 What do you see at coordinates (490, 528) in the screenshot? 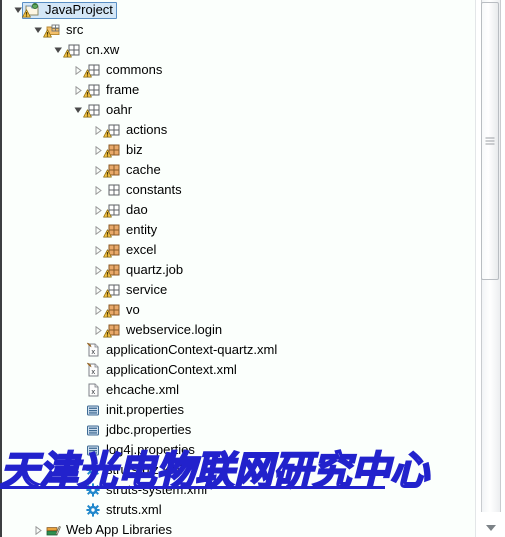
I see `scroll-down-arrow-icon` at bounding box center [490, 528].